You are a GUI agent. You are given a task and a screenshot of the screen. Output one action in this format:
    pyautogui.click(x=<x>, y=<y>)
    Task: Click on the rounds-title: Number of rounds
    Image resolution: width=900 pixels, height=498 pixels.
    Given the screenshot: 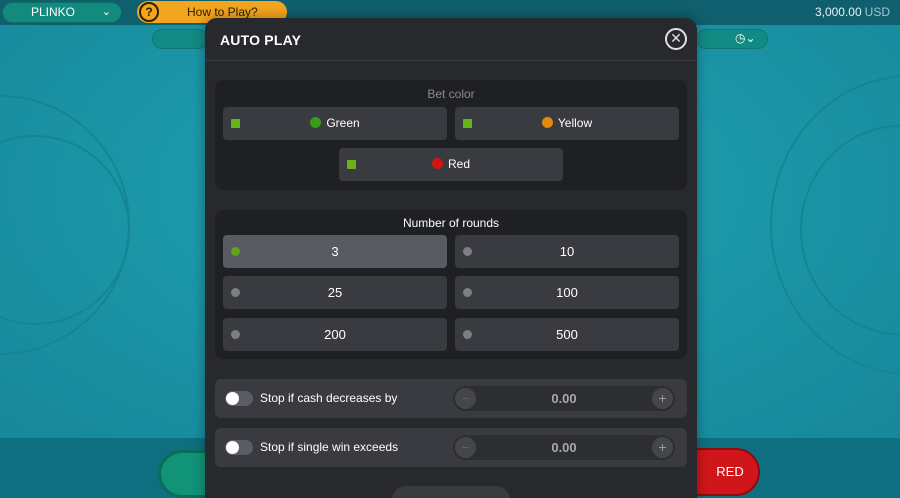 What is the action you would take?
    pyautogui.click(x=451, y=223)
    